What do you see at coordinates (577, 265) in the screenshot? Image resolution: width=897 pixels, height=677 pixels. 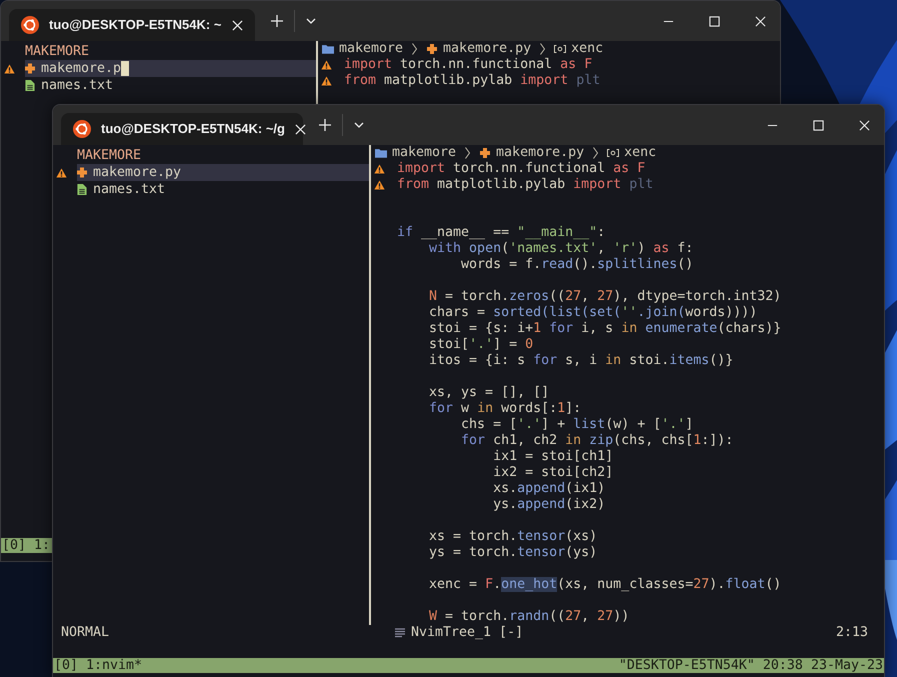 I see `code-line: words = f.read().splitlines()` at bounding box center [577, 265].